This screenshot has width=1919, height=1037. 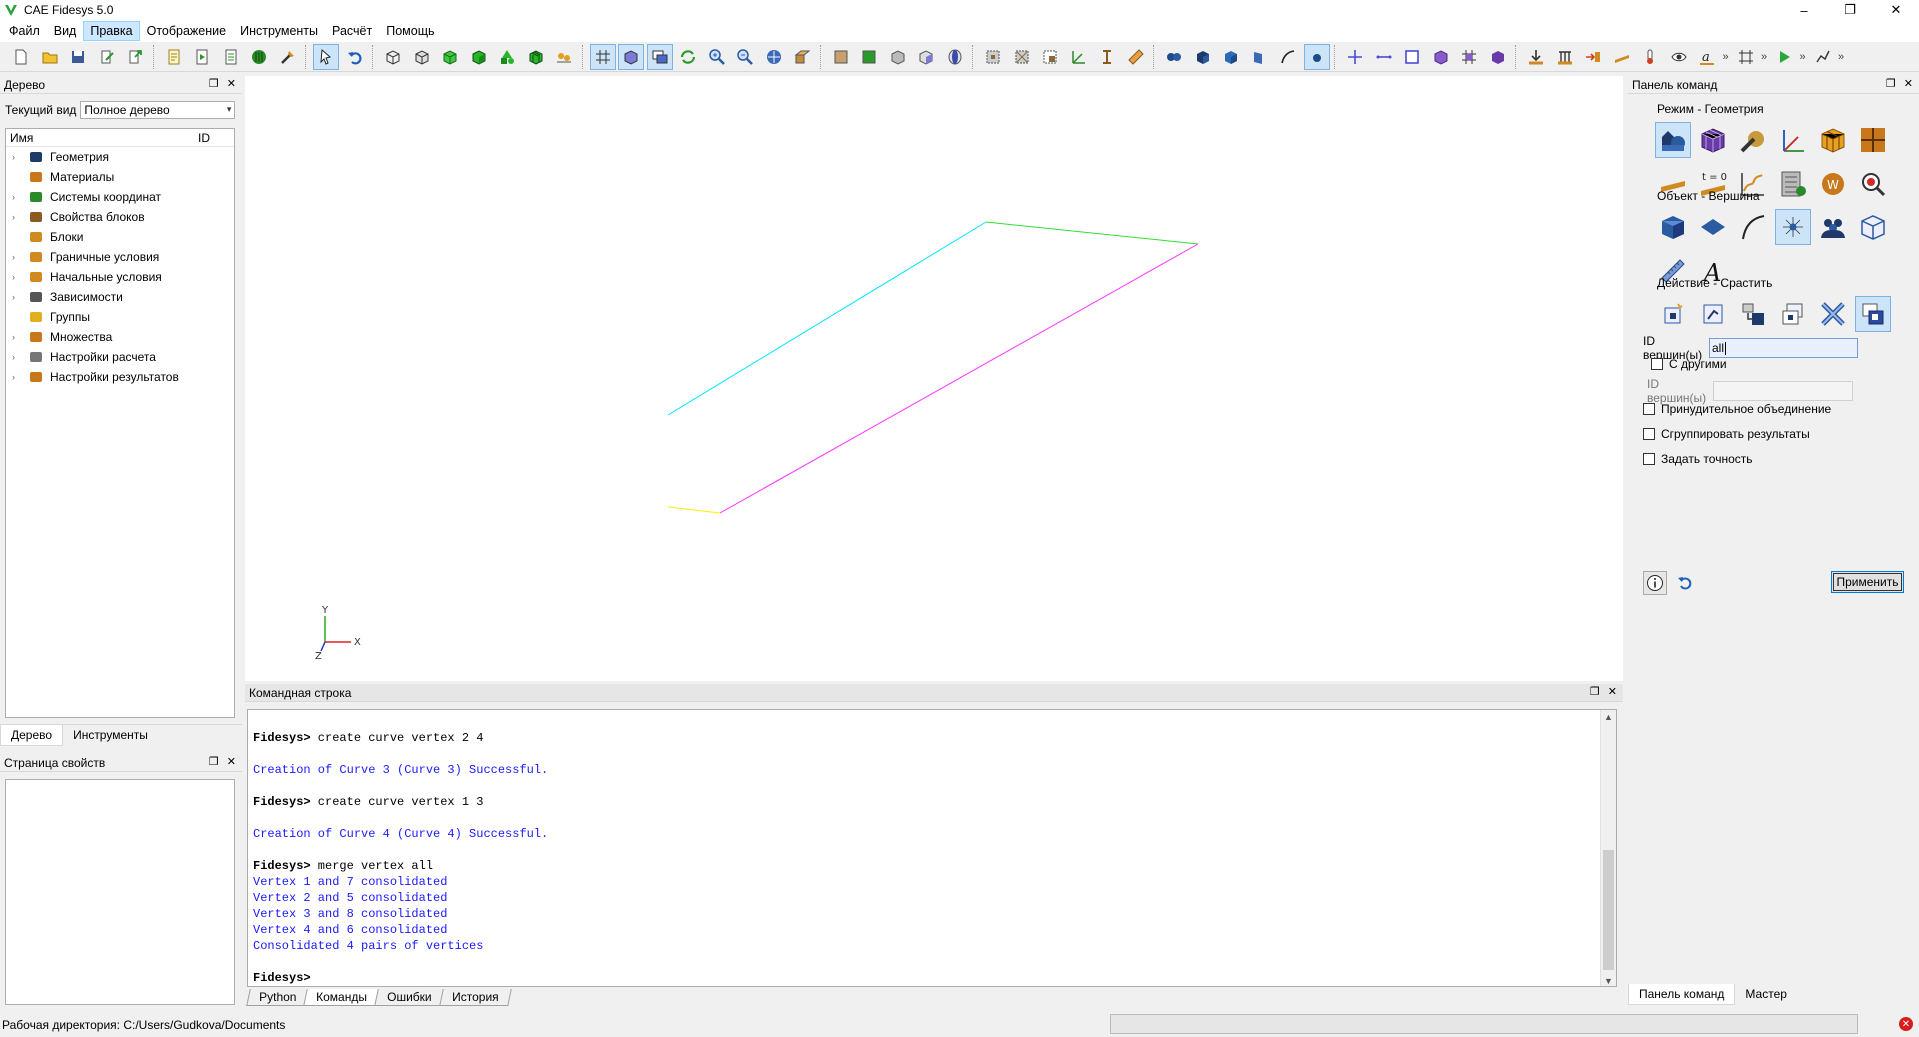 What do you see at coordinates (1784, 57) in the screenshot?
I see `run-analysis-button` at bounding box center [1784, 57].